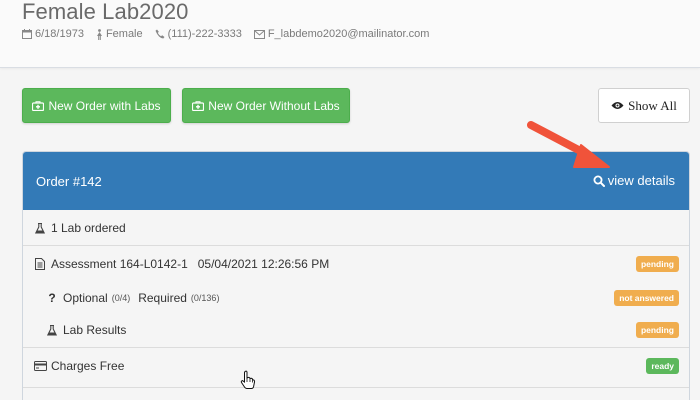  I want to click on labs-ordered-line: 1 Lab ordered, so click(356, 228).